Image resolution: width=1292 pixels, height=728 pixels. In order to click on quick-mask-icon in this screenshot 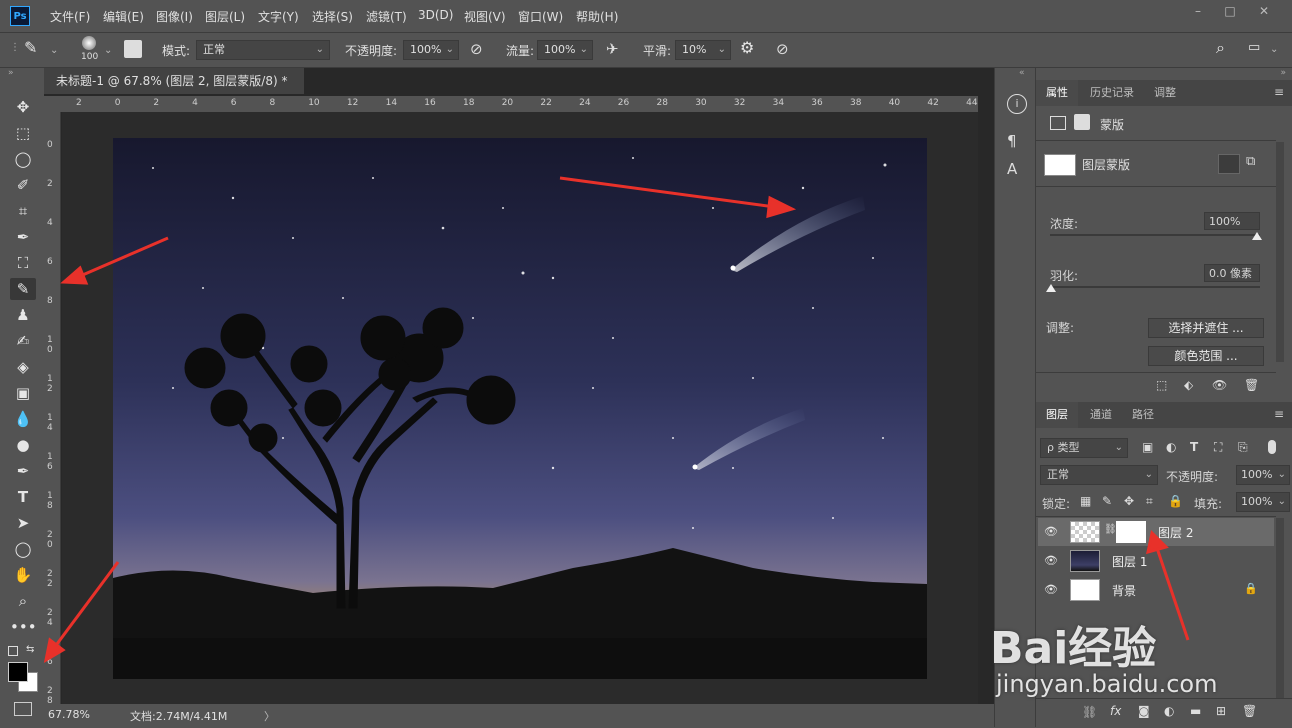, I will do `click(23, 709)`.